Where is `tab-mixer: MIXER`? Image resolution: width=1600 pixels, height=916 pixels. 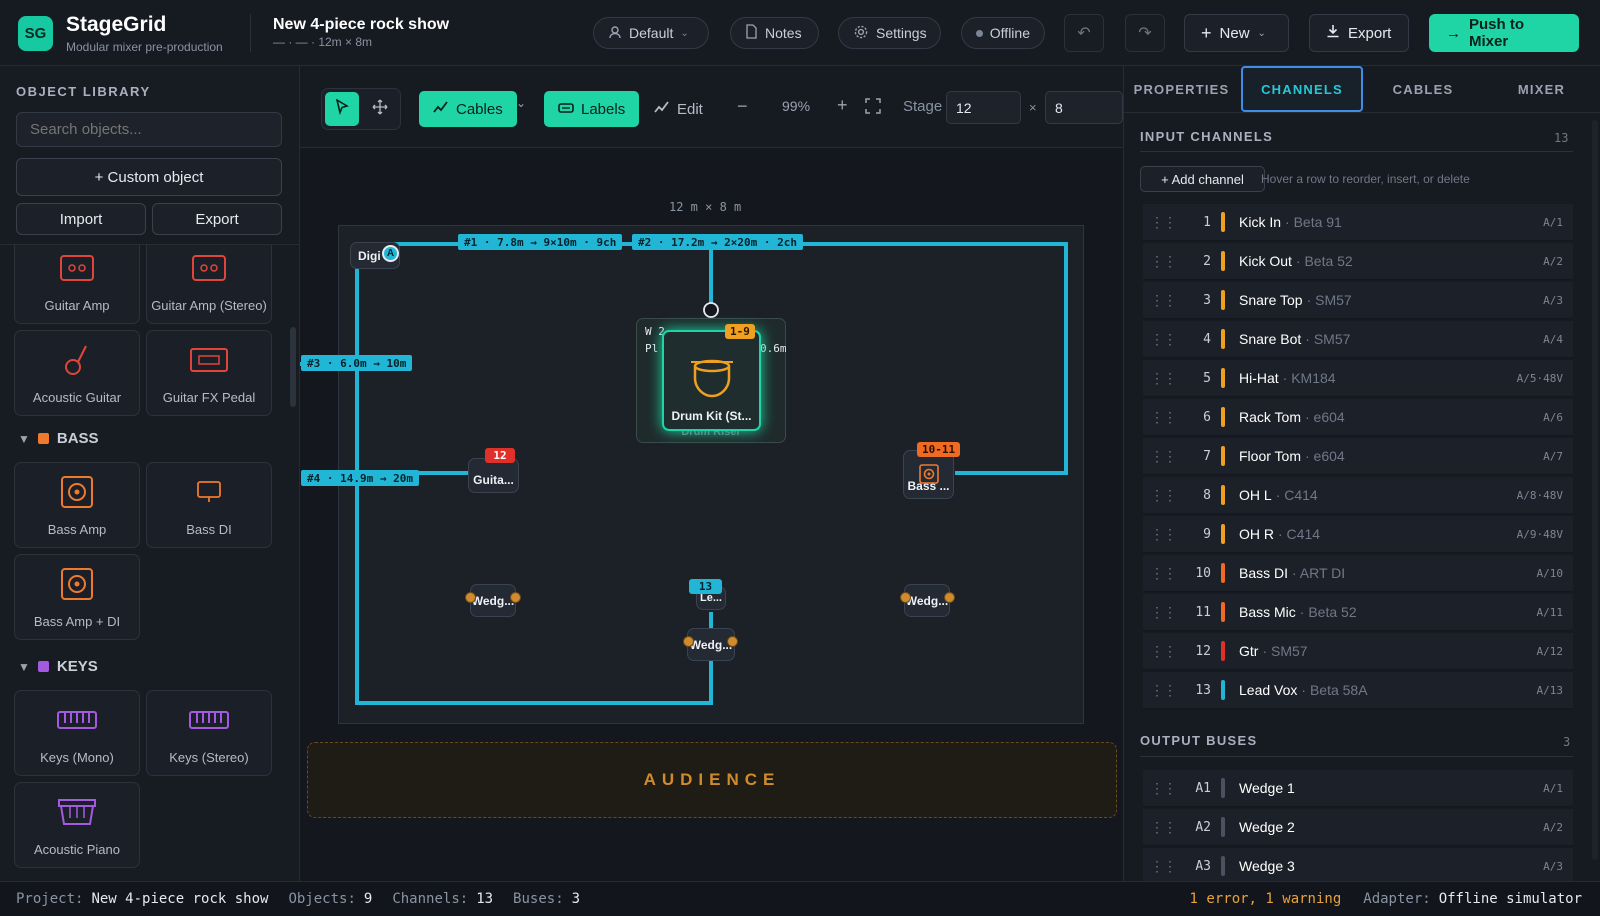
tab-mixer: MIXER is located at coordinates (1541, 89).